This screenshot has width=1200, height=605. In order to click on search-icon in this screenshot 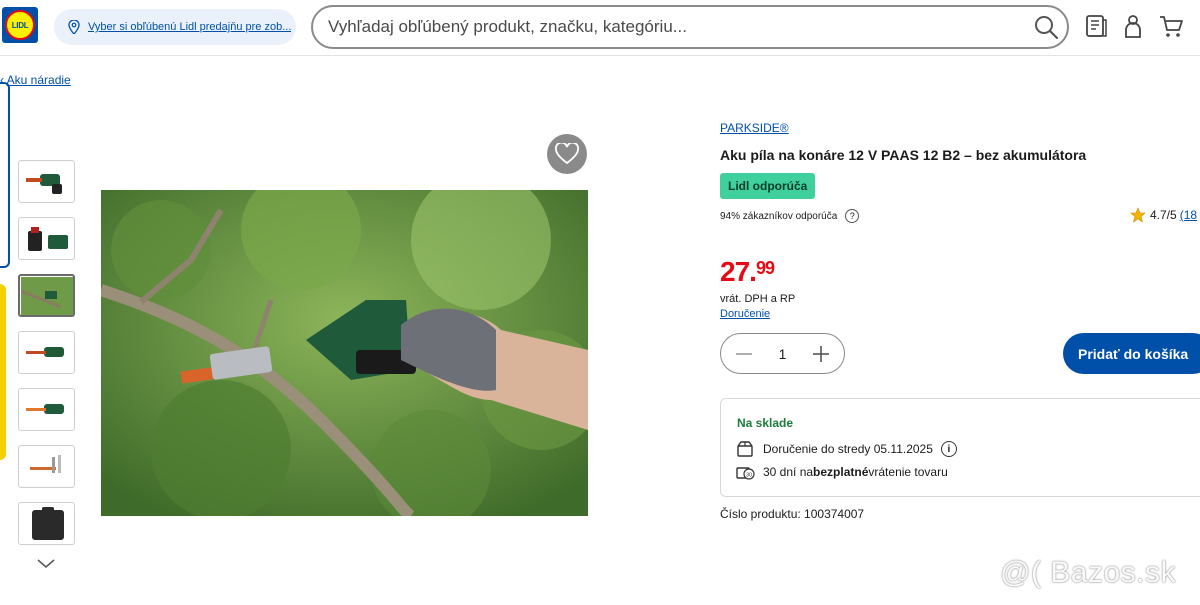, I will do `click(1046, 27)`.